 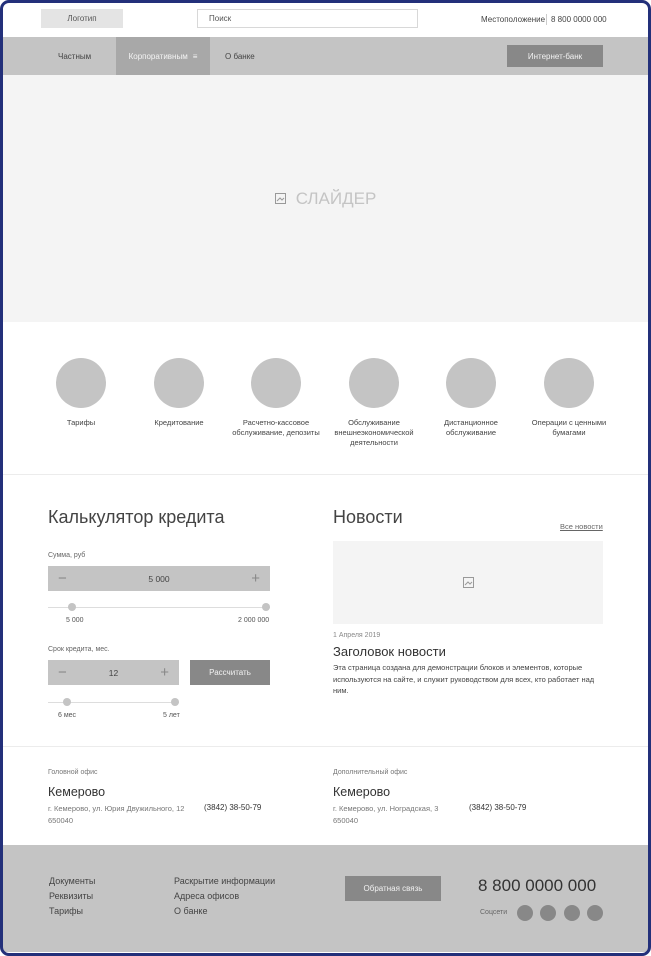 What do you see at coordinates (357, 635) in the screenshot?
I see `news-date: 1 Апреля 2019` at bounding box center [357, 635].